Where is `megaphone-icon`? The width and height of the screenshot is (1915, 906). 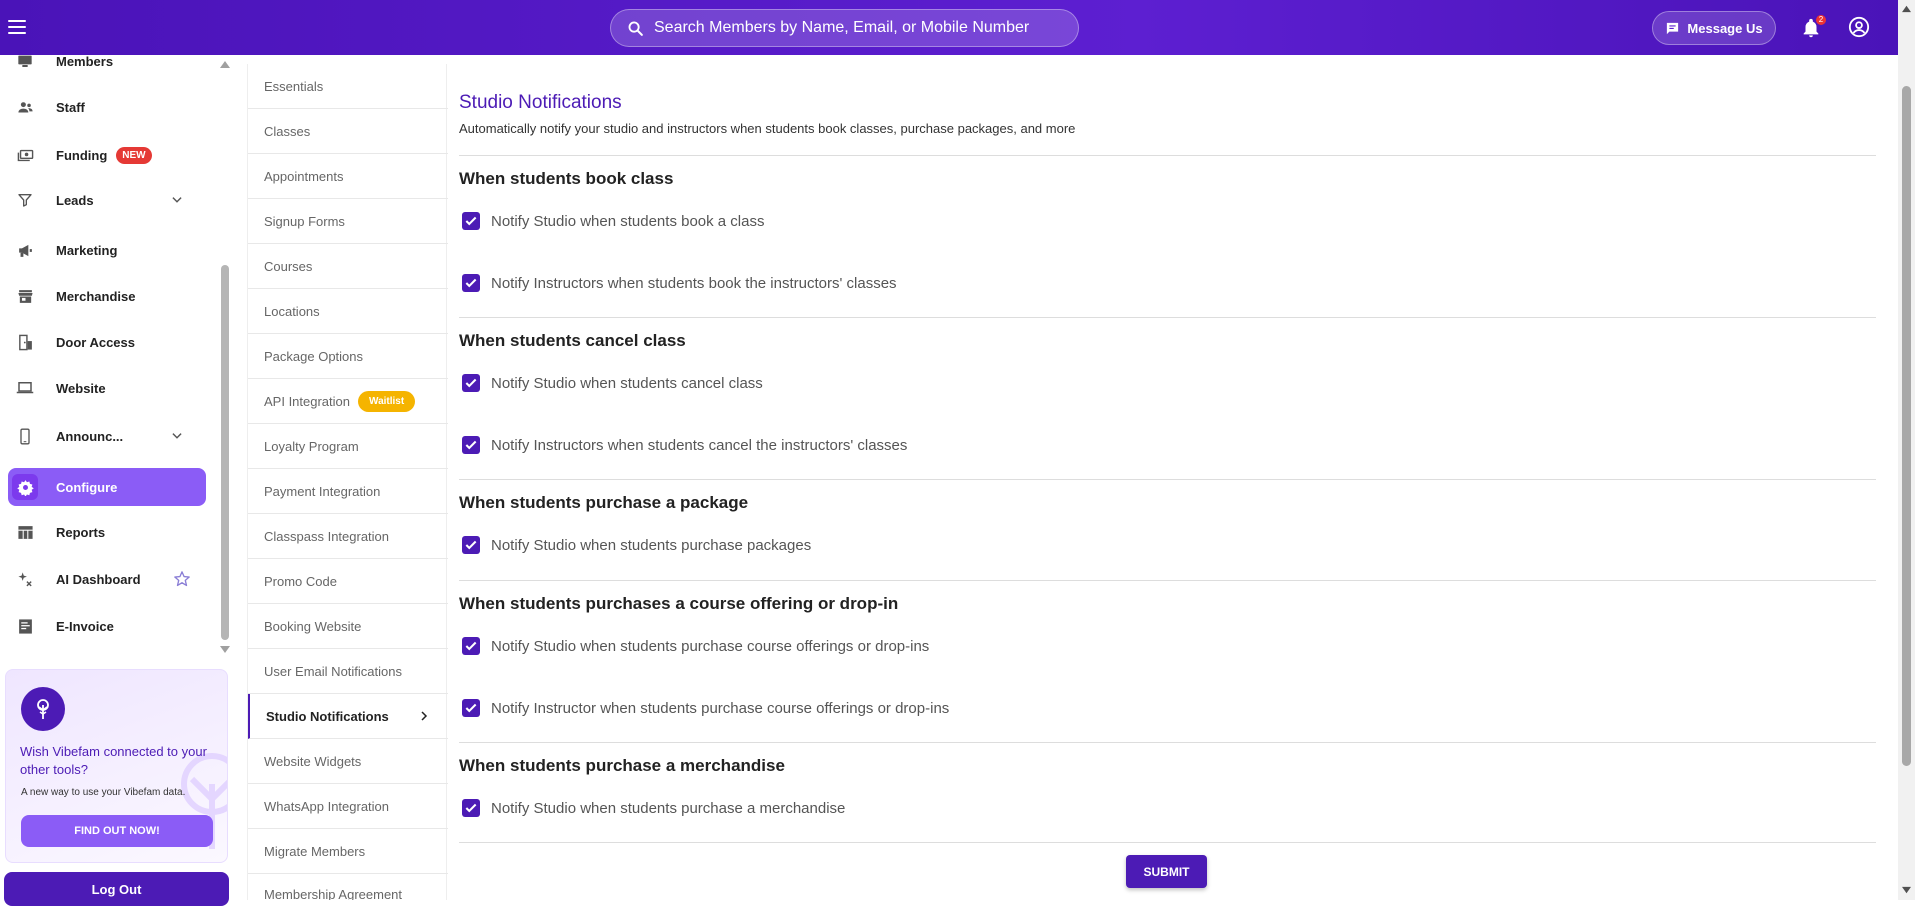 megaphone-icon is located at coordinates (25, 250).